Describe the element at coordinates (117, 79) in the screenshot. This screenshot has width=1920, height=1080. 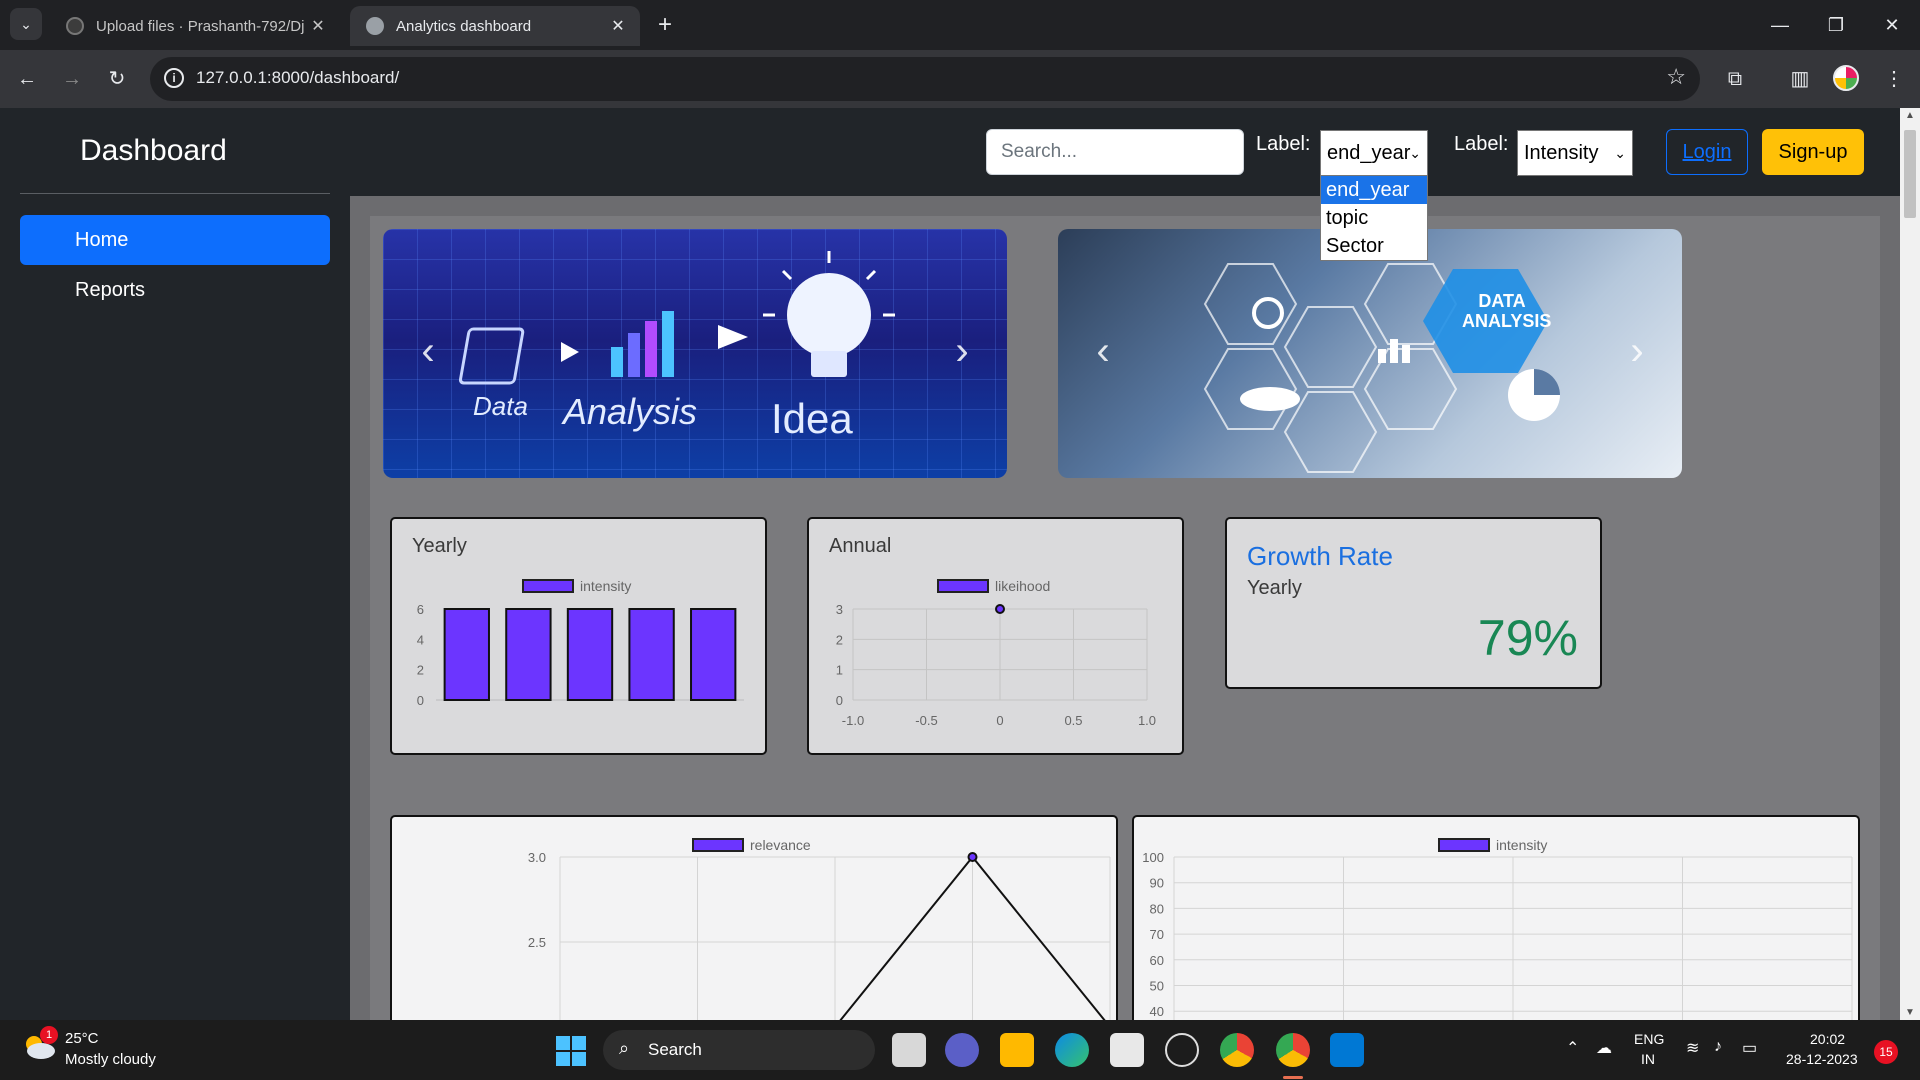
I see `reload-button: ↻` at that location.